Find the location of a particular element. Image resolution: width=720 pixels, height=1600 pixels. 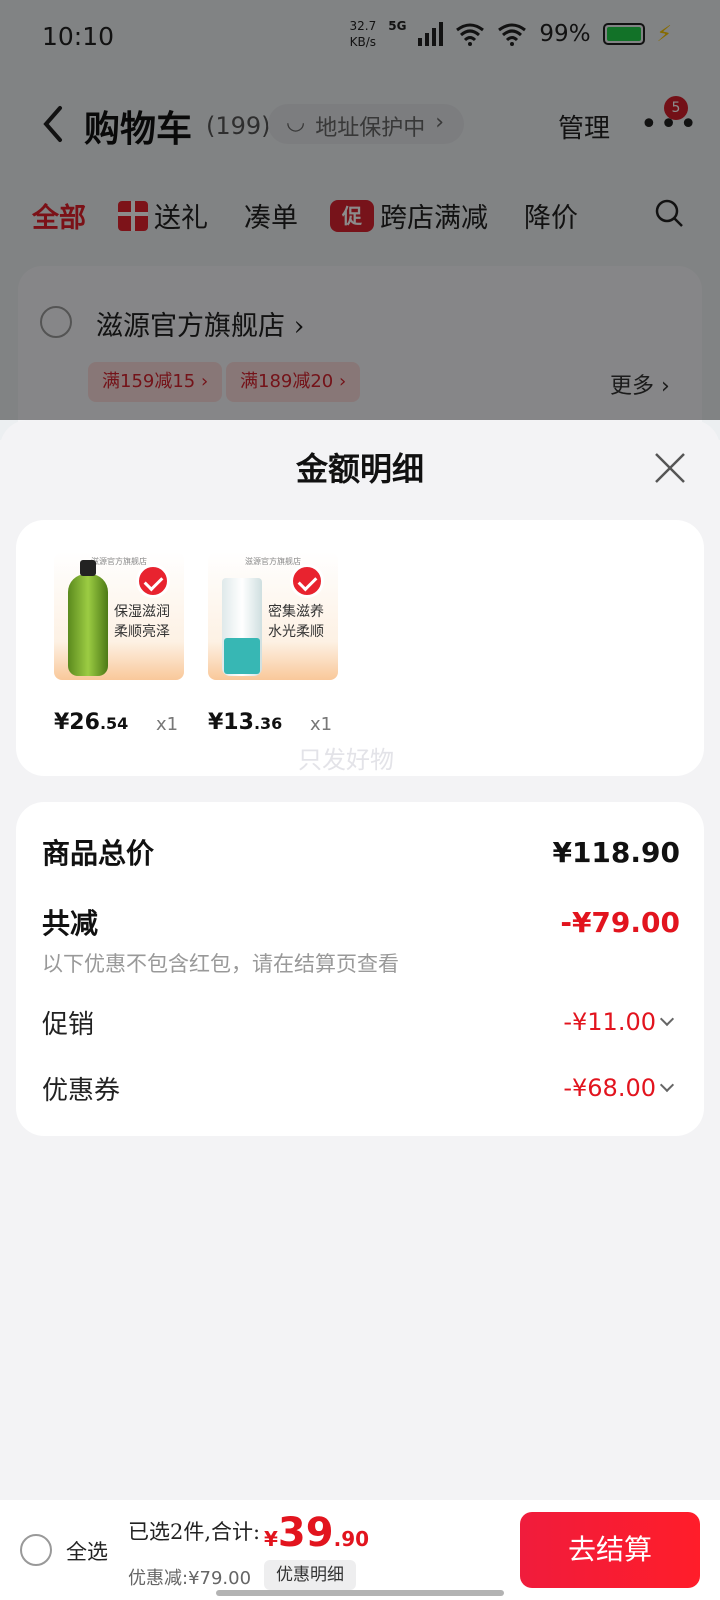

product-thumbnail: 滋源官方旗舰店 保湿滋润柔顺亮泽 is located at coordinates (119, 616).